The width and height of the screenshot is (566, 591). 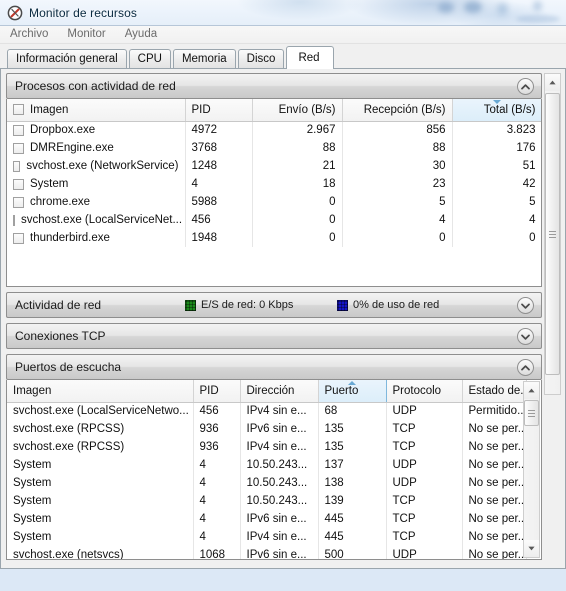 I want to click on tab-memoria: Memoria, so click(x=204, y=58).